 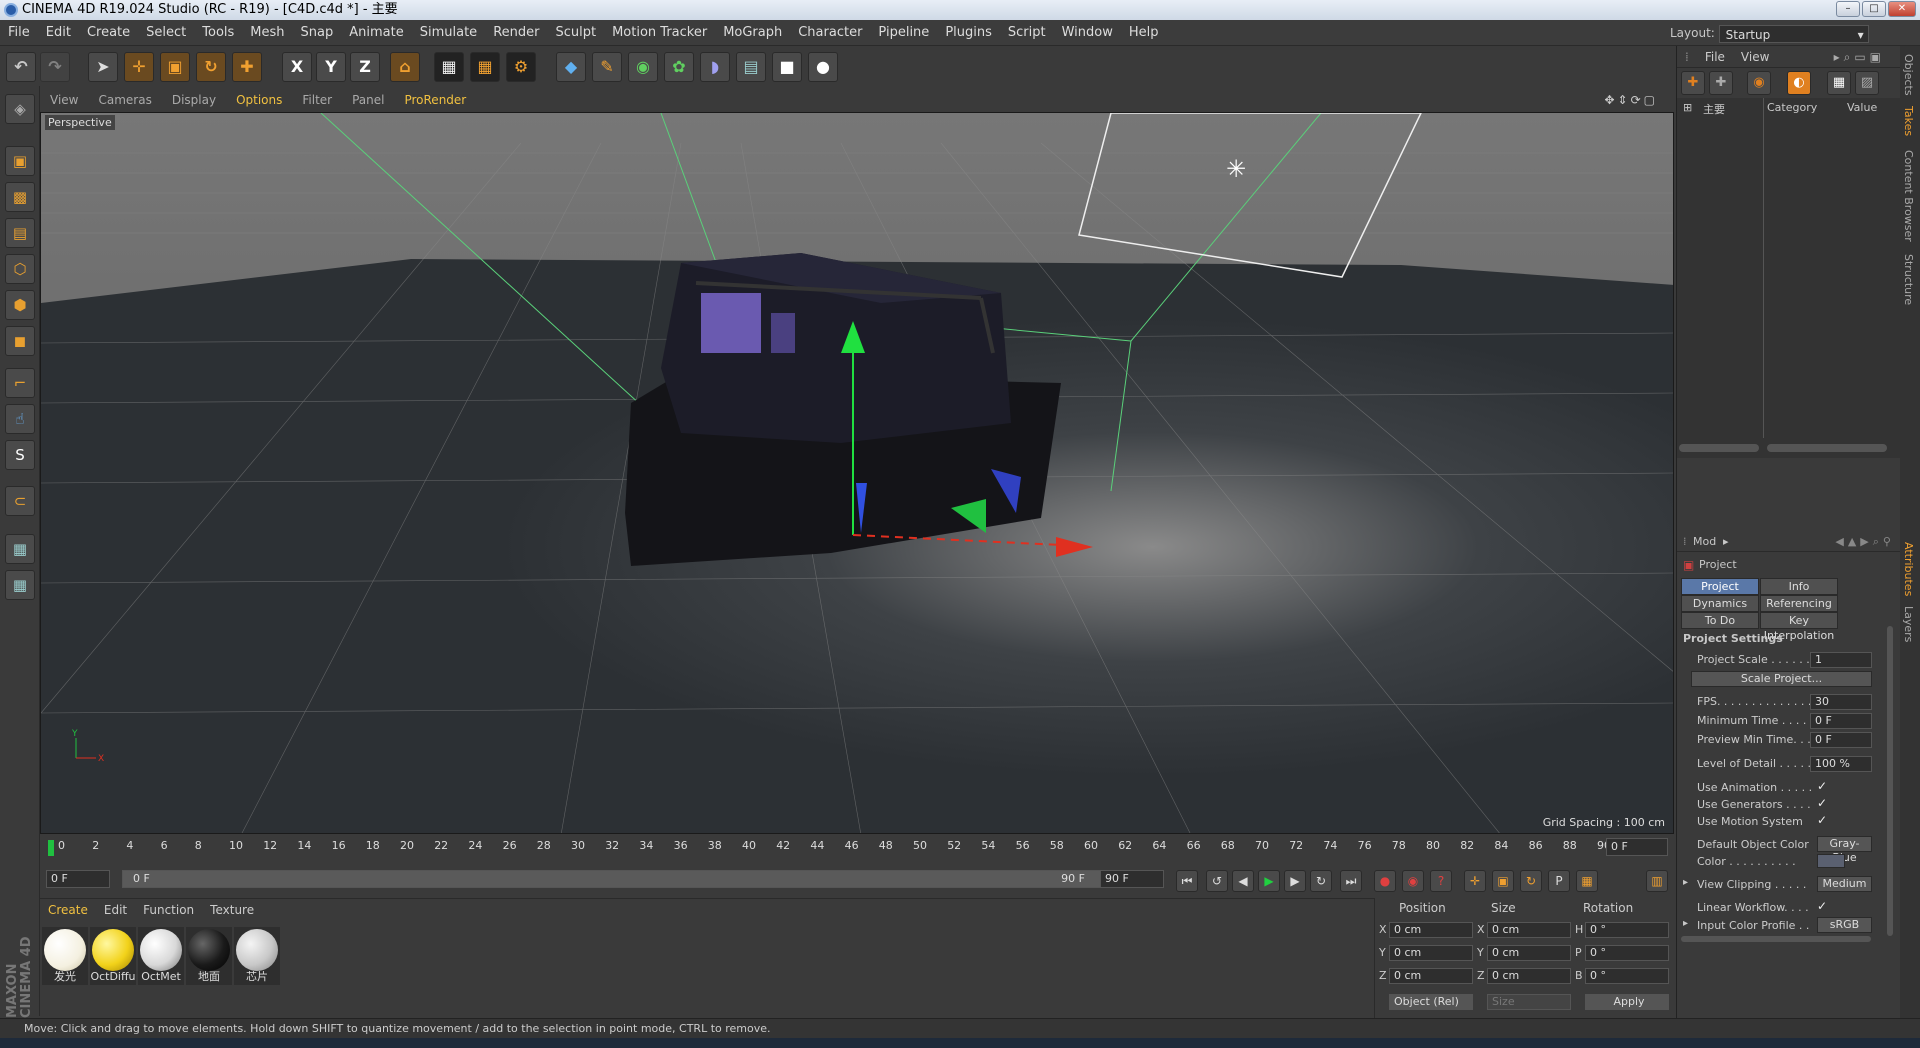 I want to click on menu-motion-tracker: Motion Tracker, so click(x=659, y=33).